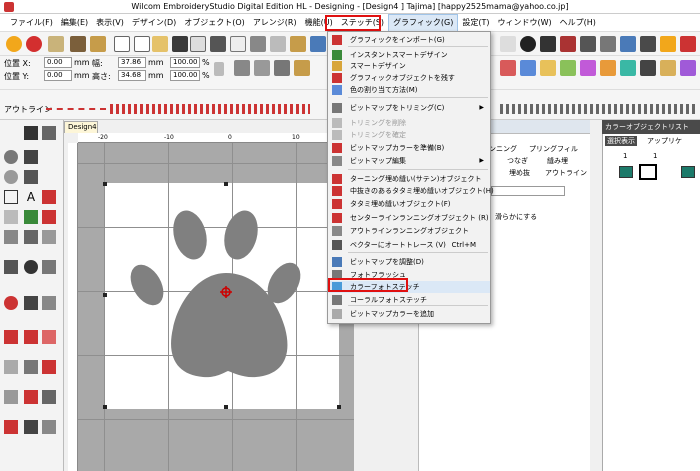 This screenshot has height=471, width=700. I want to click on pattern-icon, so click(548, 68).